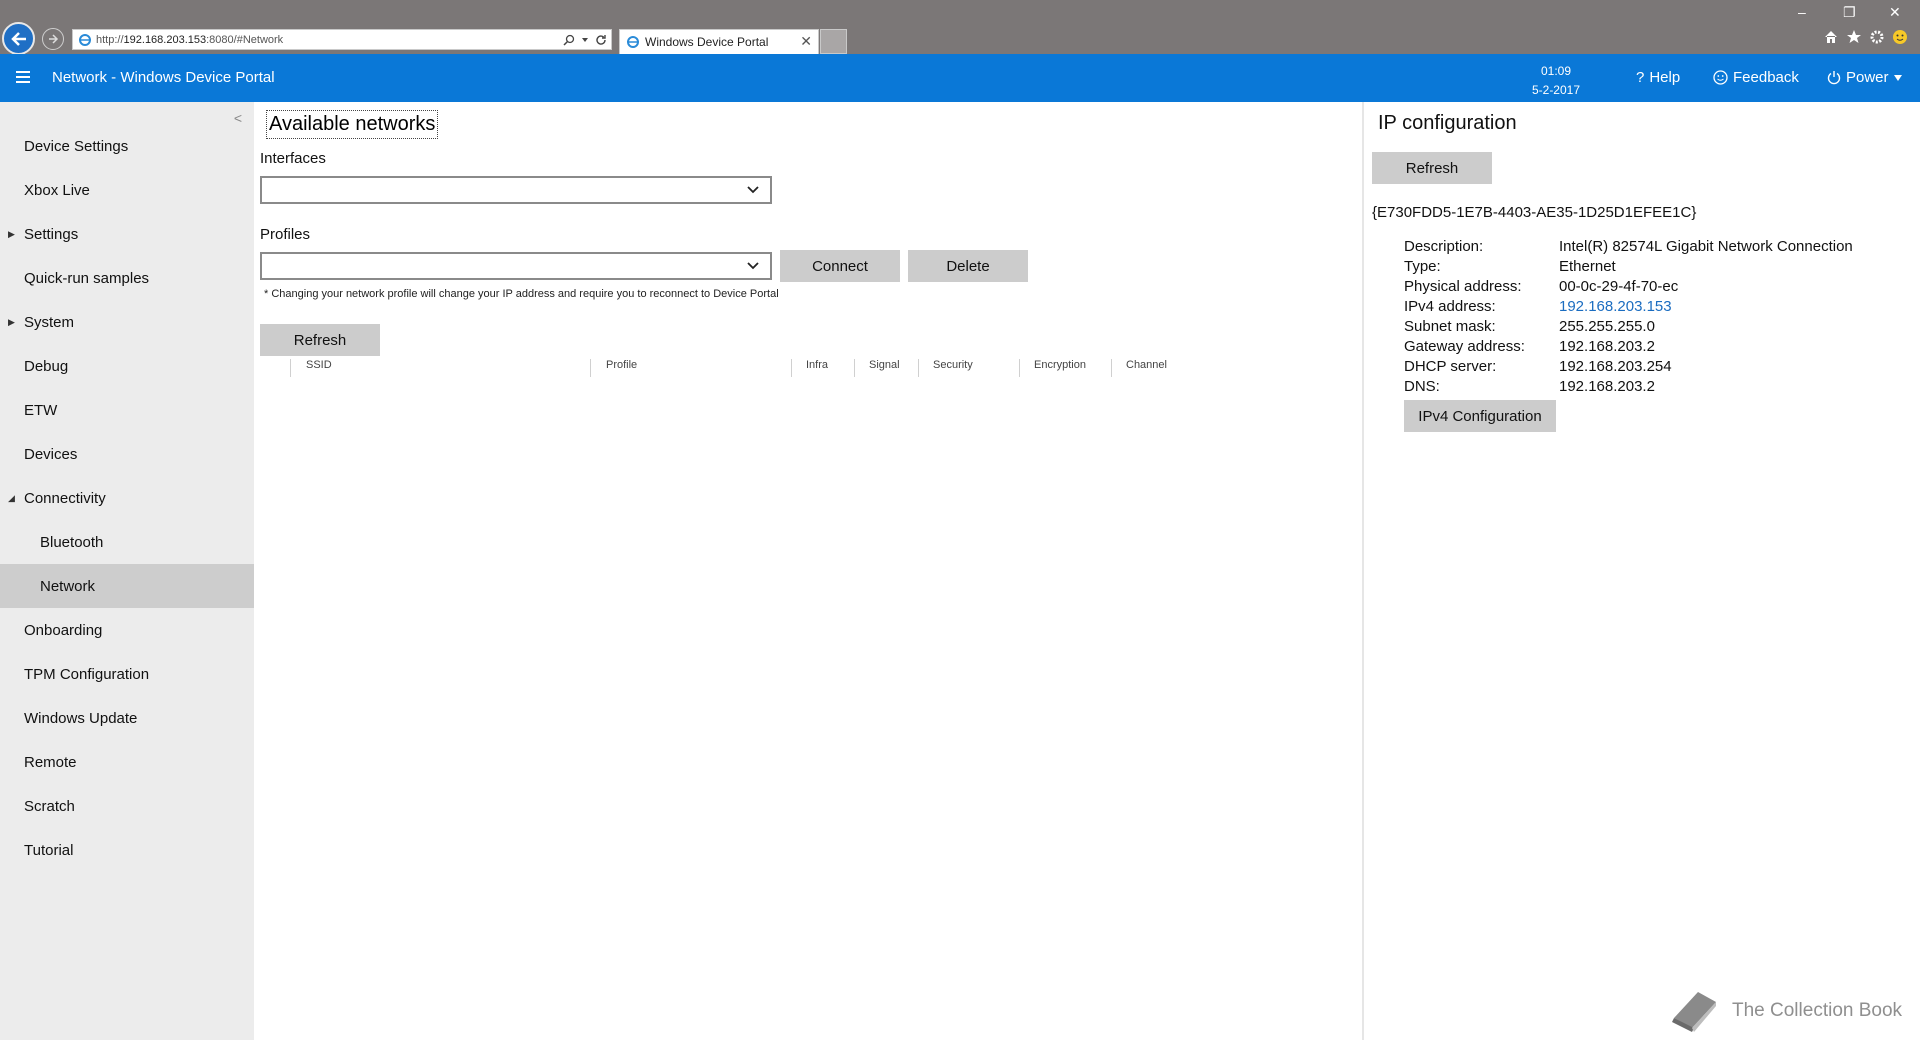 Image resolution: width=1920 pixels, height=1040 pixels. I want to click on sidebar-item-bluetooth: Bluetooth, so click(127, 542).